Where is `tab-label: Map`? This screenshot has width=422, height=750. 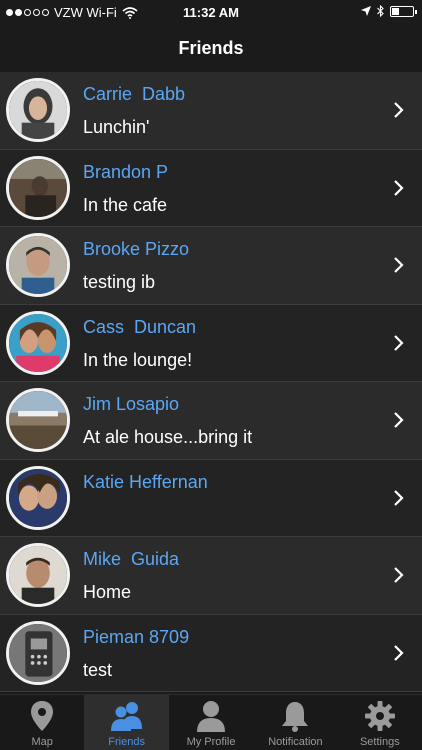
tab-label: Map is located at coordinates (42, 742).